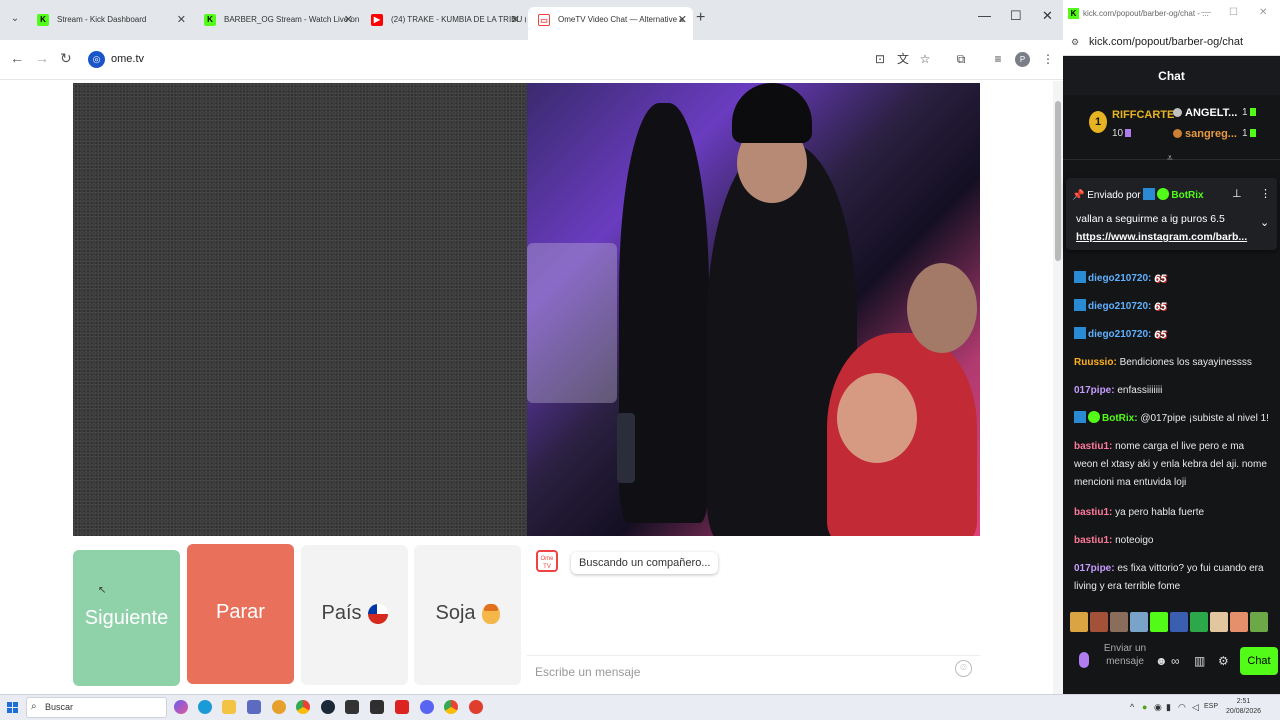 Image resolution: width=1280 pixels, height=720 pixels. What do you see at coordinates (1264, 222) in the screenshot?
I see `chevron-down-icon: ⌄` at bounding box center [1264, 222].